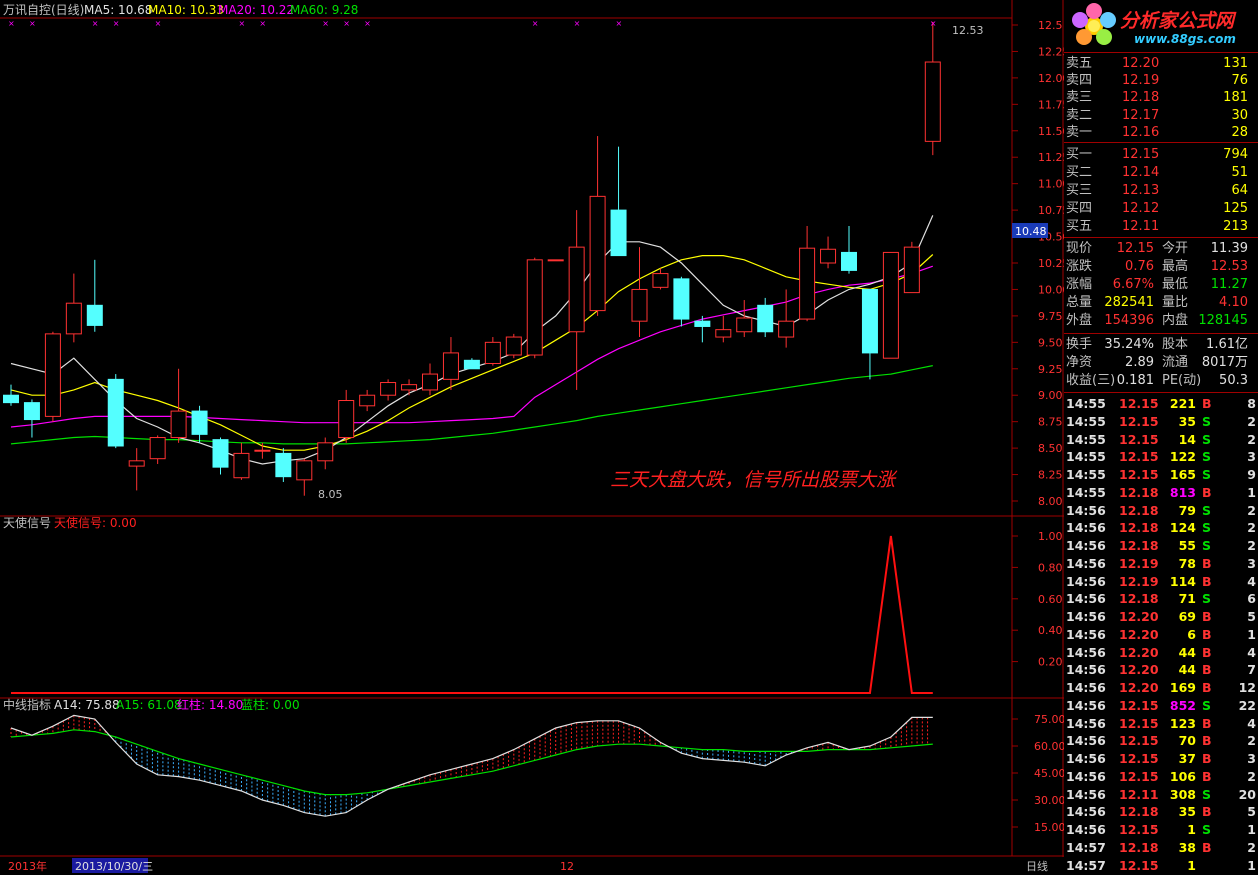 The width and height of the screenshot is (1258, 875). What do you see at coordinates (1050, 395) in the screenshot?
I see `price-tick-label: 9.00` at bounding box center [1050, 395].